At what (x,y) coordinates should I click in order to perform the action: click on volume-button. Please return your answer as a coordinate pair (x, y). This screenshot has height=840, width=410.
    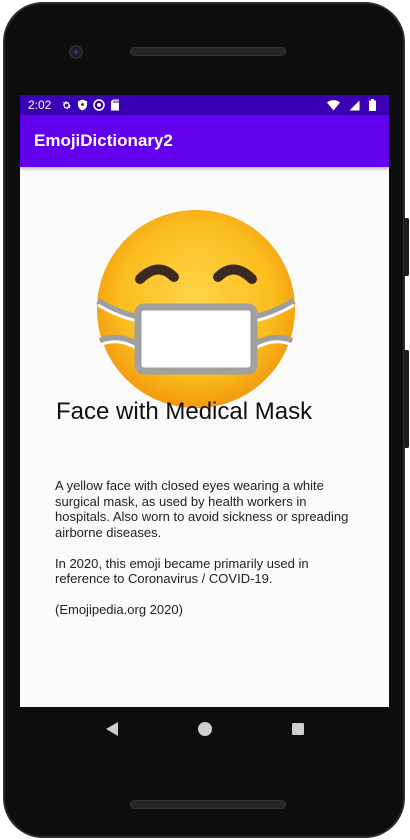
    Looking at the image, I should click on (406, 399).